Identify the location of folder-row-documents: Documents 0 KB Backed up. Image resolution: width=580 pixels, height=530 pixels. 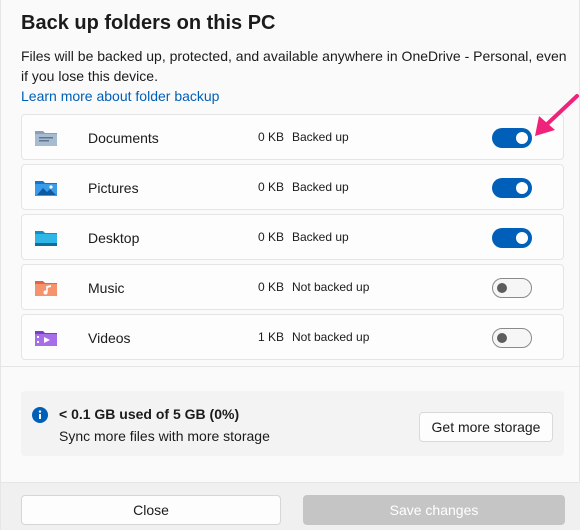
(292, 137).